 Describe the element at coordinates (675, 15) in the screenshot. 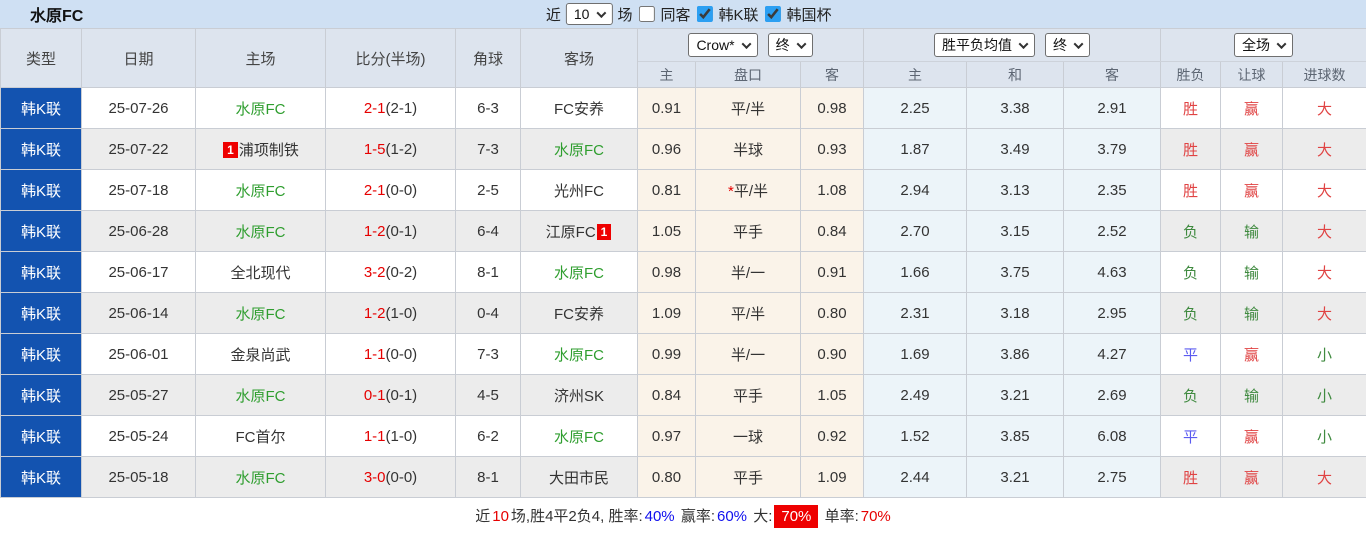

I see `same-venue-label: 同客` at that location.